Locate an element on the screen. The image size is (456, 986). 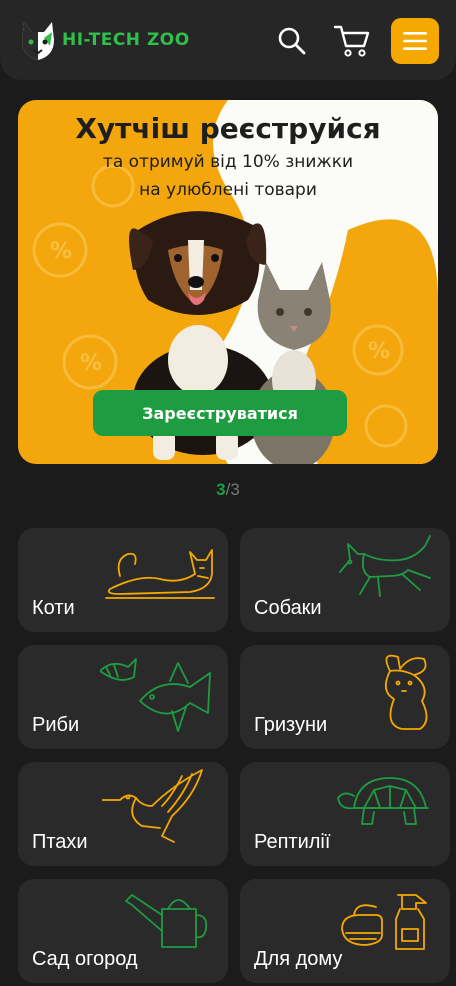
cart-button is located at coordinates (352, 41).